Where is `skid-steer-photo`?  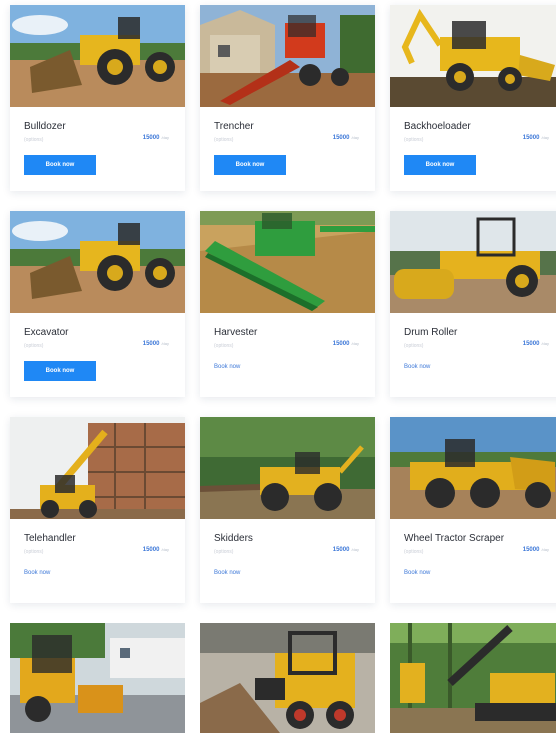 skid-steer-photo is located at coordinates (287, 678).